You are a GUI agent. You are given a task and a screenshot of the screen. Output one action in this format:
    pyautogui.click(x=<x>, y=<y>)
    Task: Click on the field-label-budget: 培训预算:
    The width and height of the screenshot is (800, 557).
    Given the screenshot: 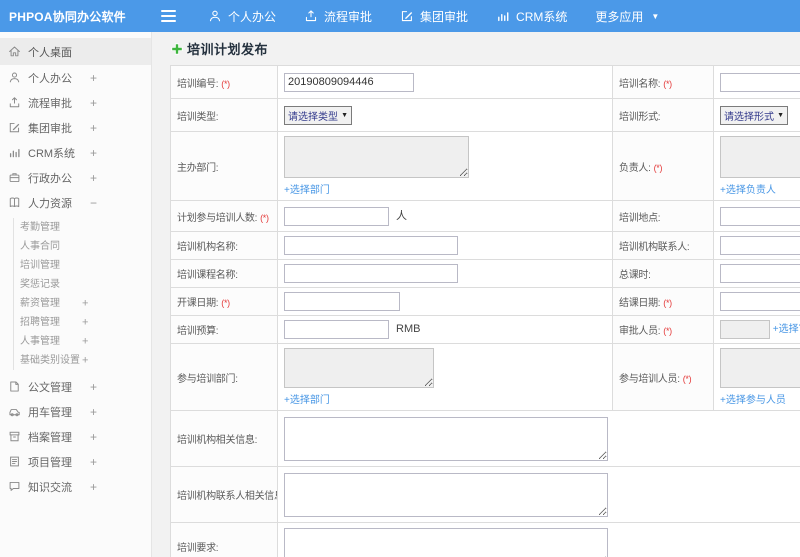 What is the action you would take?
    pyautogui.click(x=224, y=329)
    